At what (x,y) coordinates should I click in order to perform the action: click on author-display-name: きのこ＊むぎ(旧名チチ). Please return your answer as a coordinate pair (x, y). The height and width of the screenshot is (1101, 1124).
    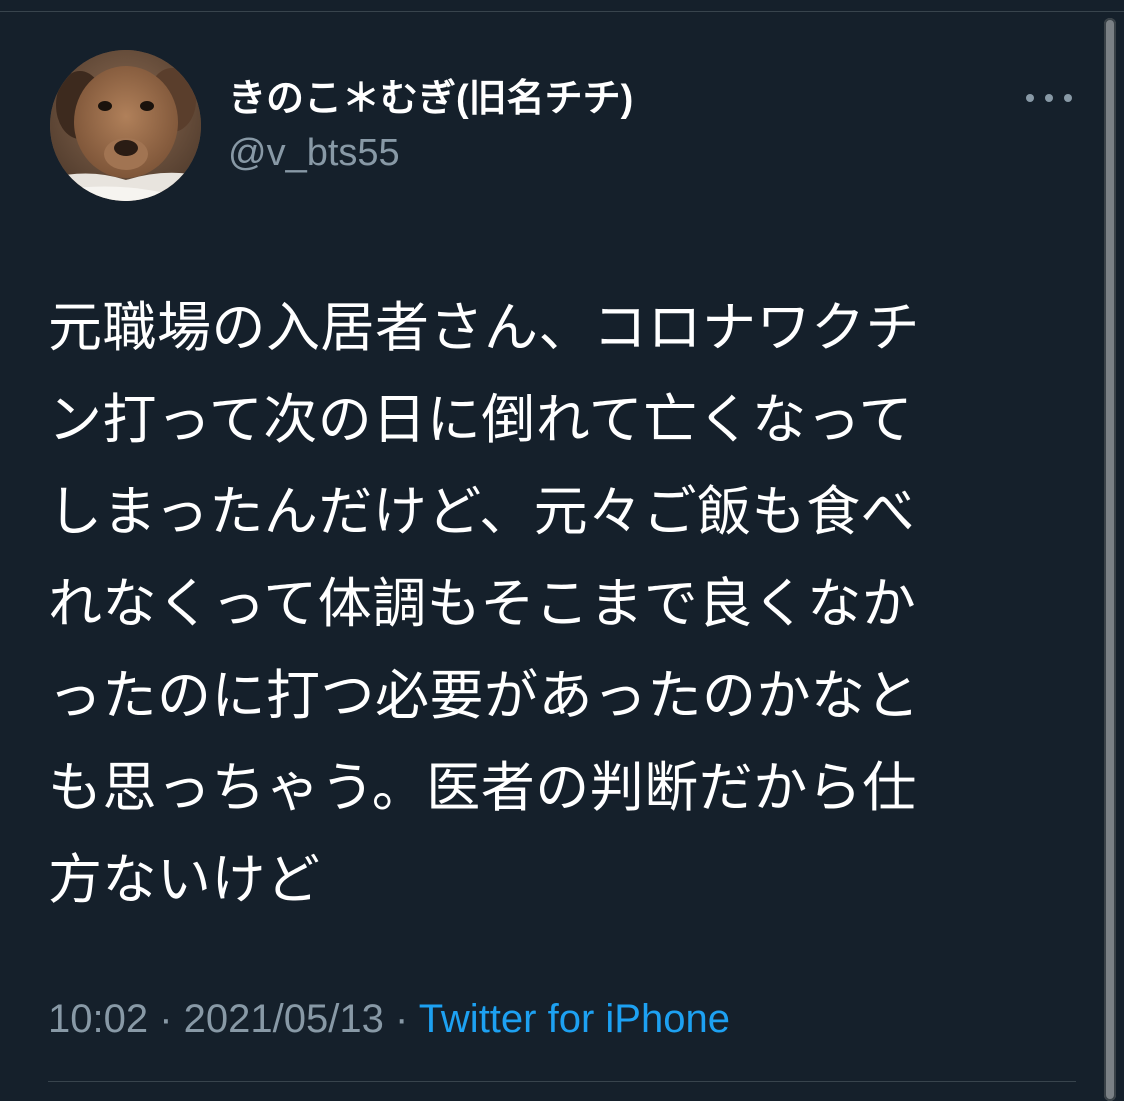
    Looking at the image, I should click on (430, 99).